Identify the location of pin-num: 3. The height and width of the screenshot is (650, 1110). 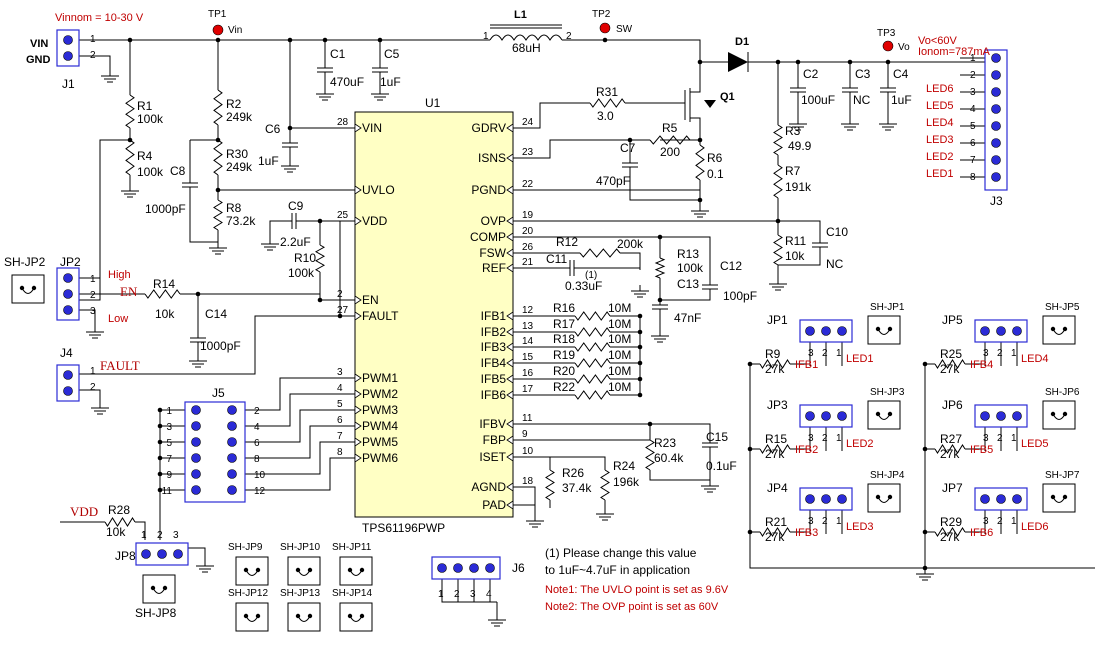
(93, 311).